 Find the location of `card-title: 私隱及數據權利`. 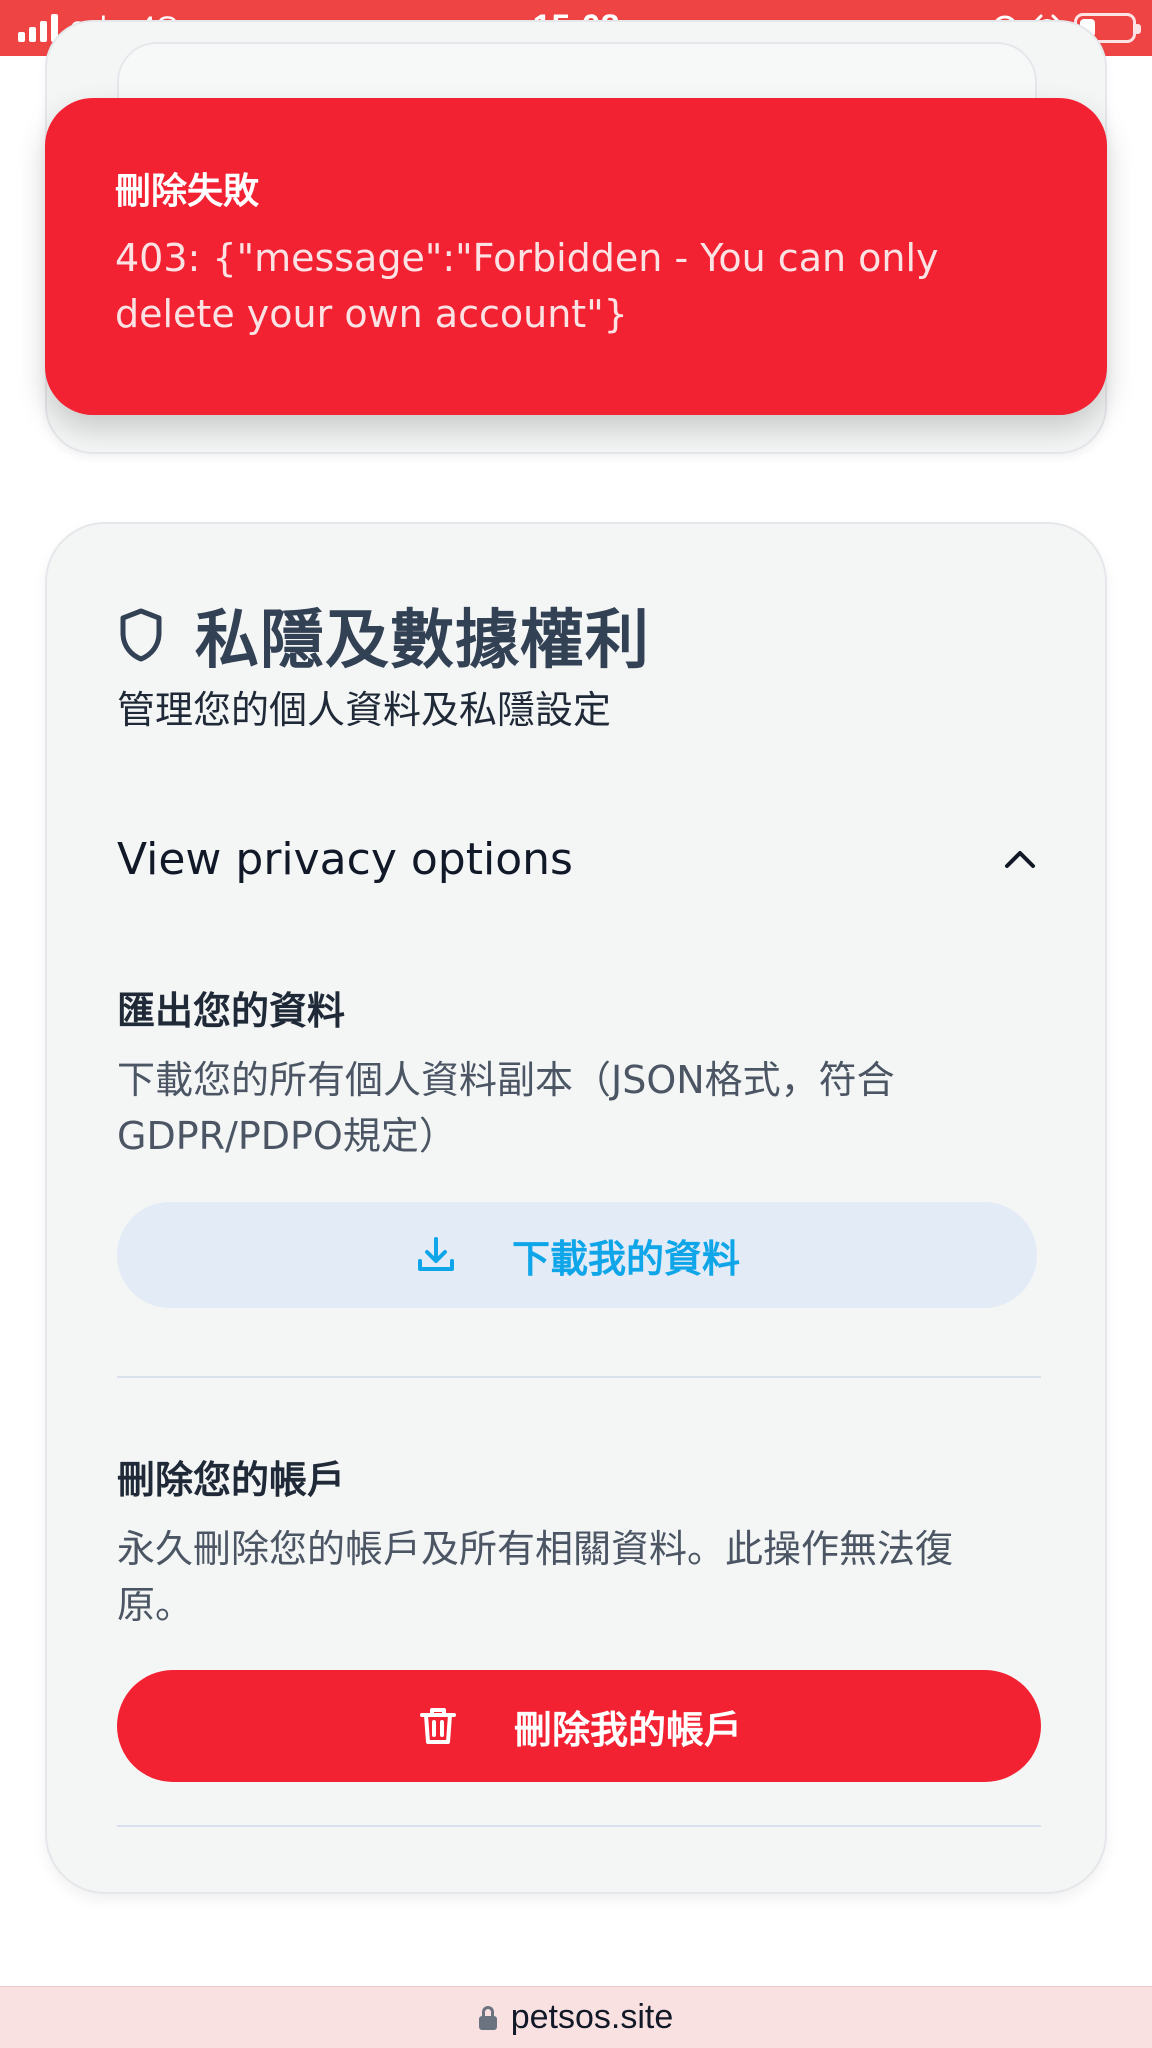

card-title: 私隱及數據權利 is located at coordinates (422, 641).